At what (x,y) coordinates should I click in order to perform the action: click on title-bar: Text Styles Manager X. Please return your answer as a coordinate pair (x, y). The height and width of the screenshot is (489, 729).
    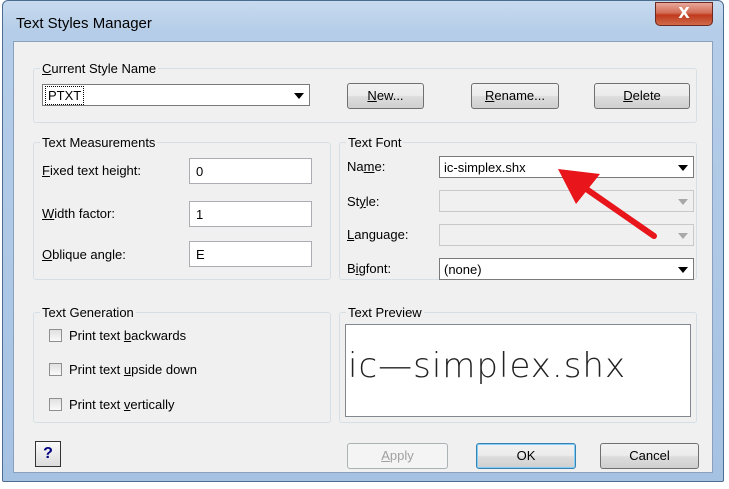
    Looking at the image, I should click on (363, 21).